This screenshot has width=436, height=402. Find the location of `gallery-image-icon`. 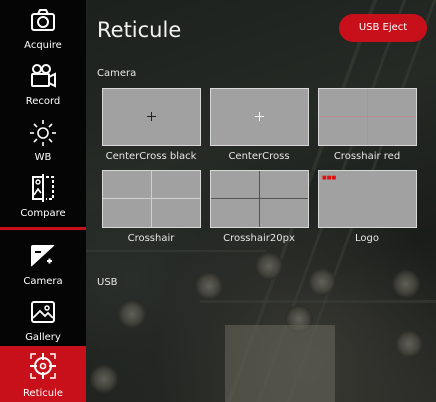

gallery-image-icon is located at coordinates (43, 312).